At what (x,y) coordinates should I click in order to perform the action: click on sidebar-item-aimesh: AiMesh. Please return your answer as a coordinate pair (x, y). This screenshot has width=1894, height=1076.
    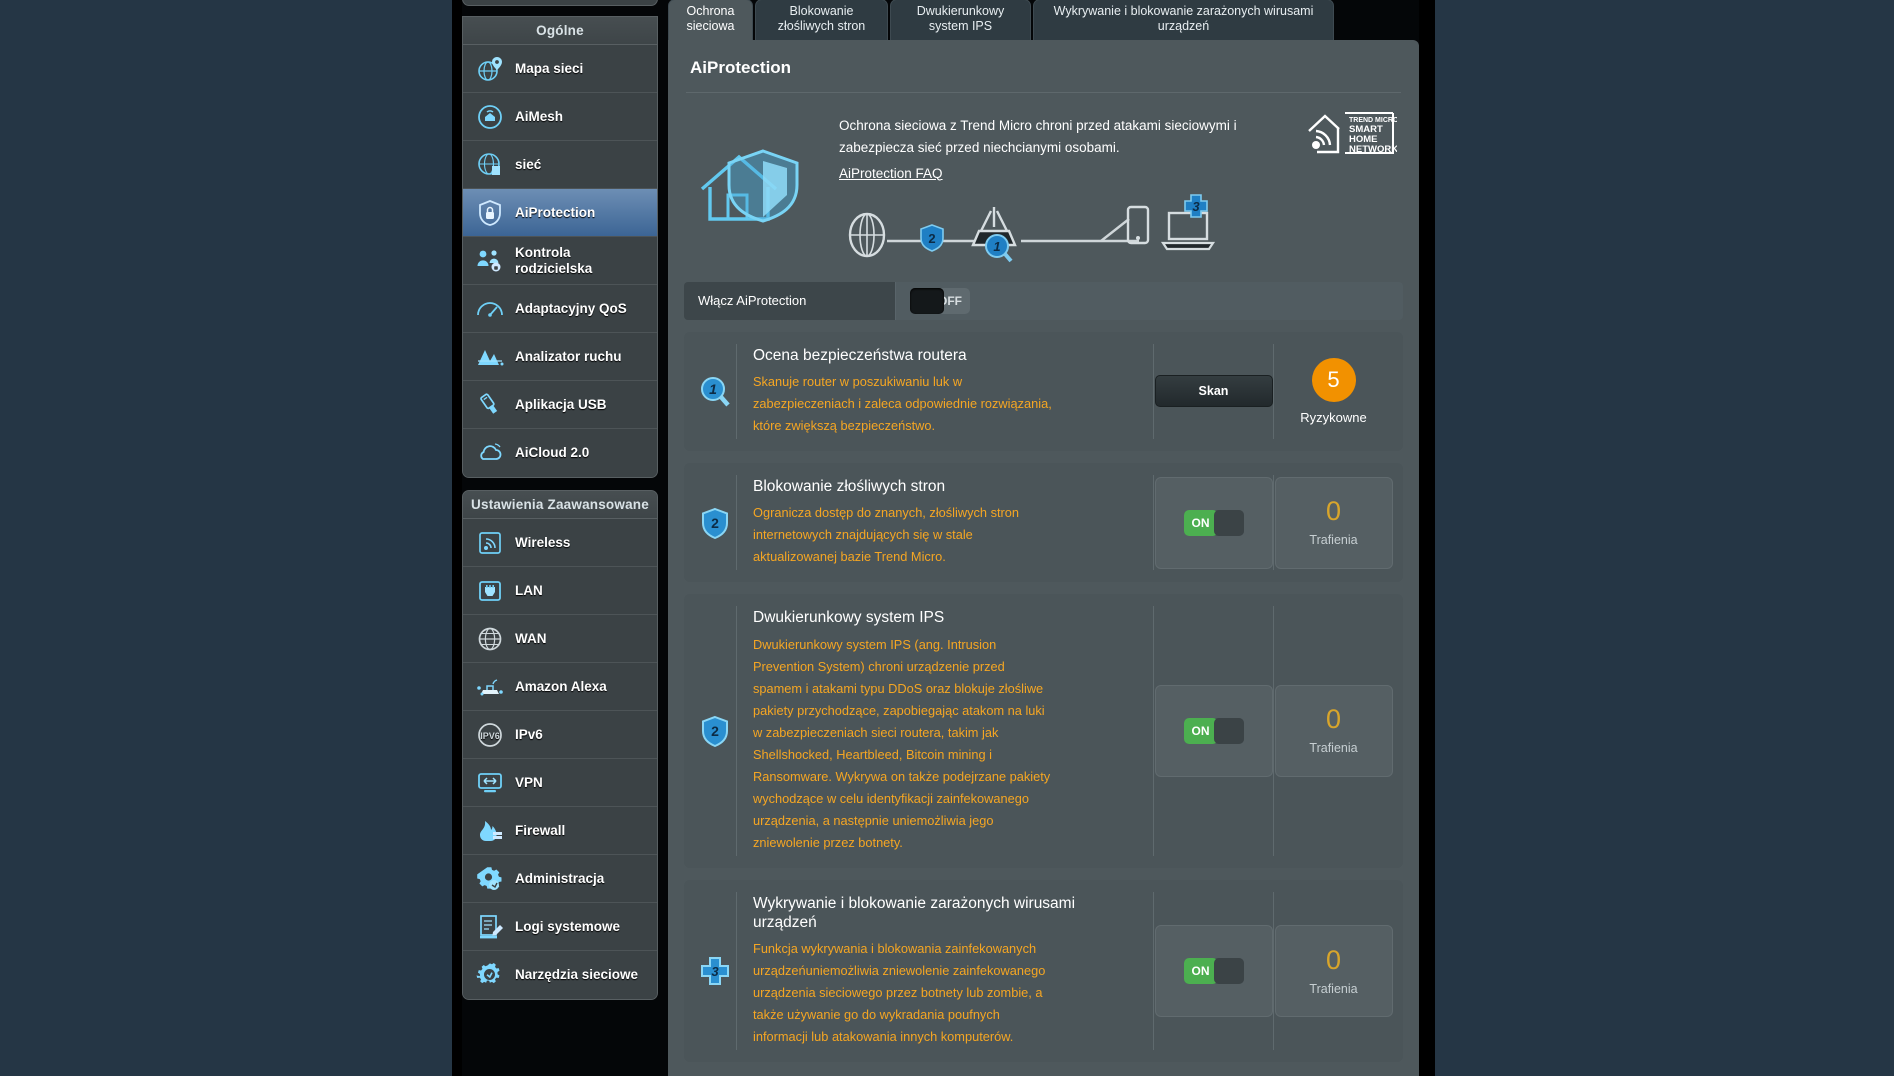
    Looking at the image, I should click on (560, 117).